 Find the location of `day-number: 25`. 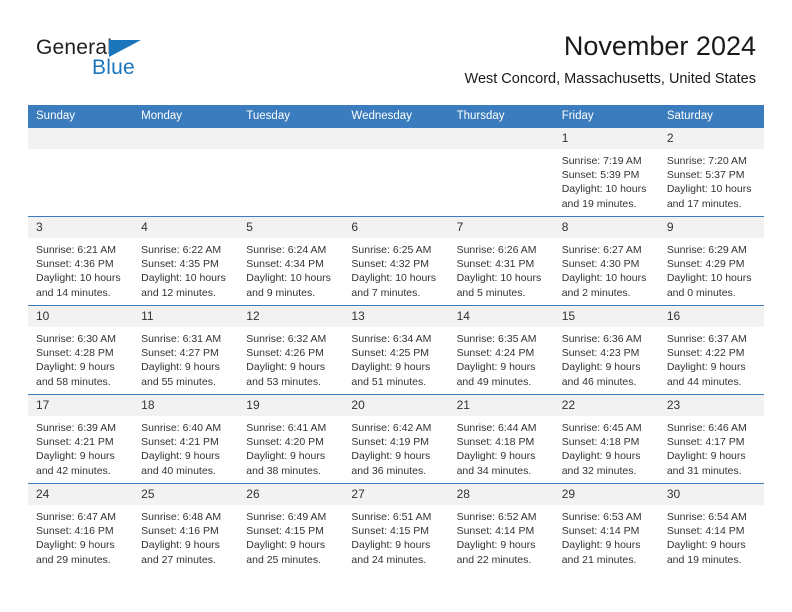

day-number: 25 is located at coordinates (186, 494).